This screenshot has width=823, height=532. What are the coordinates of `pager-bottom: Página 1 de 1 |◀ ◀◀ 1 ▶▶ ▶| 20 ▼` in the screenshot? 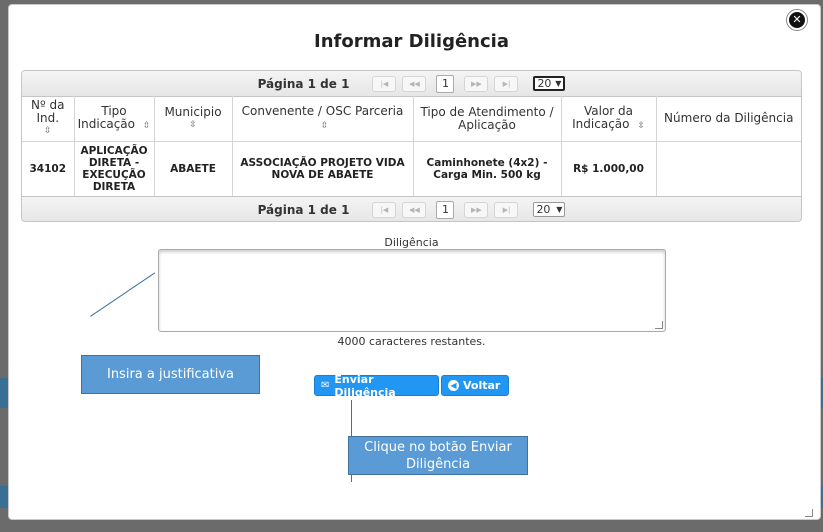 It's located at (411, 208).